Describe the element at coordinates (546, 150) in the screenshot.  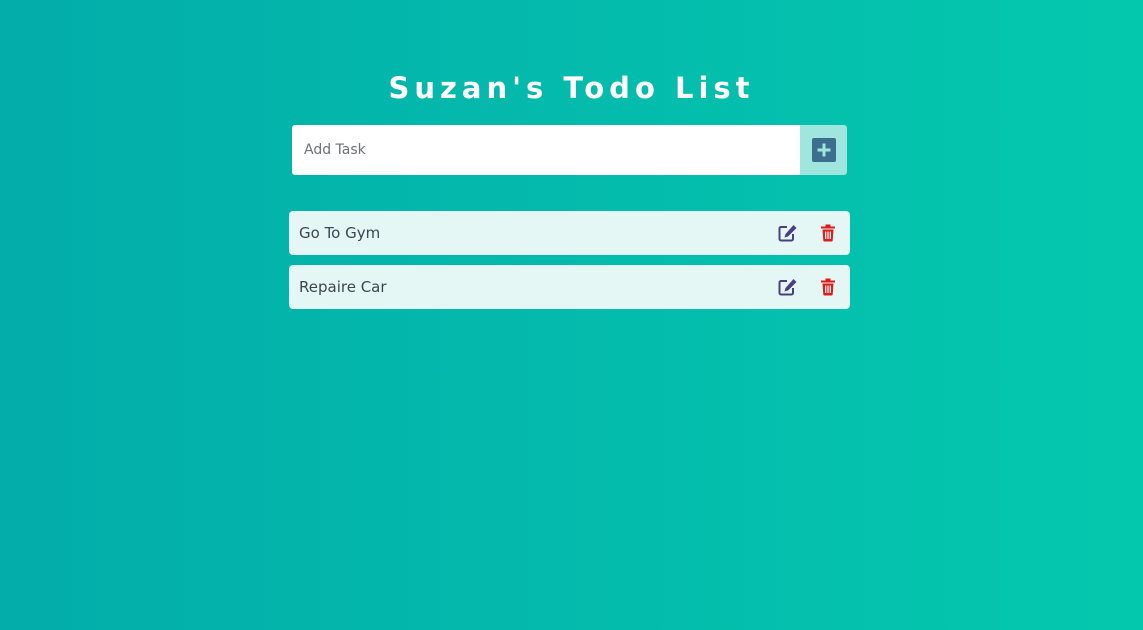
I see `add-task-input` at that location.